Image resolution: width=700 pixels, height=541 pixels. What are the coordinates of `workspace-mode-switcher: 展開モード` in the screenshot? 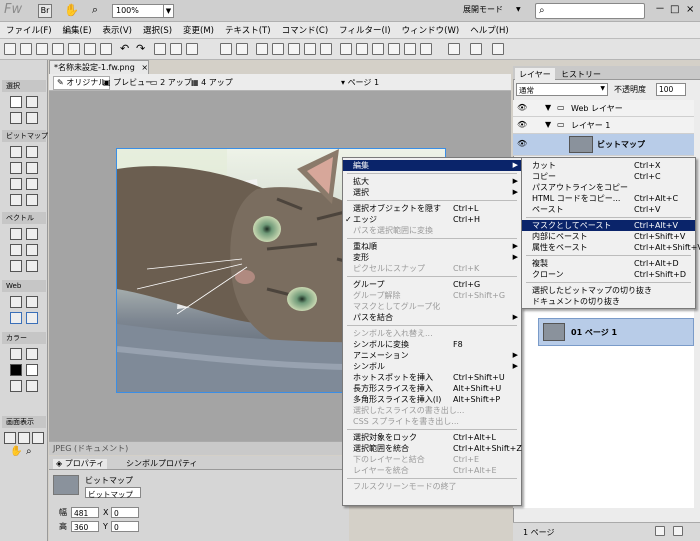 It's located at (483, 10).